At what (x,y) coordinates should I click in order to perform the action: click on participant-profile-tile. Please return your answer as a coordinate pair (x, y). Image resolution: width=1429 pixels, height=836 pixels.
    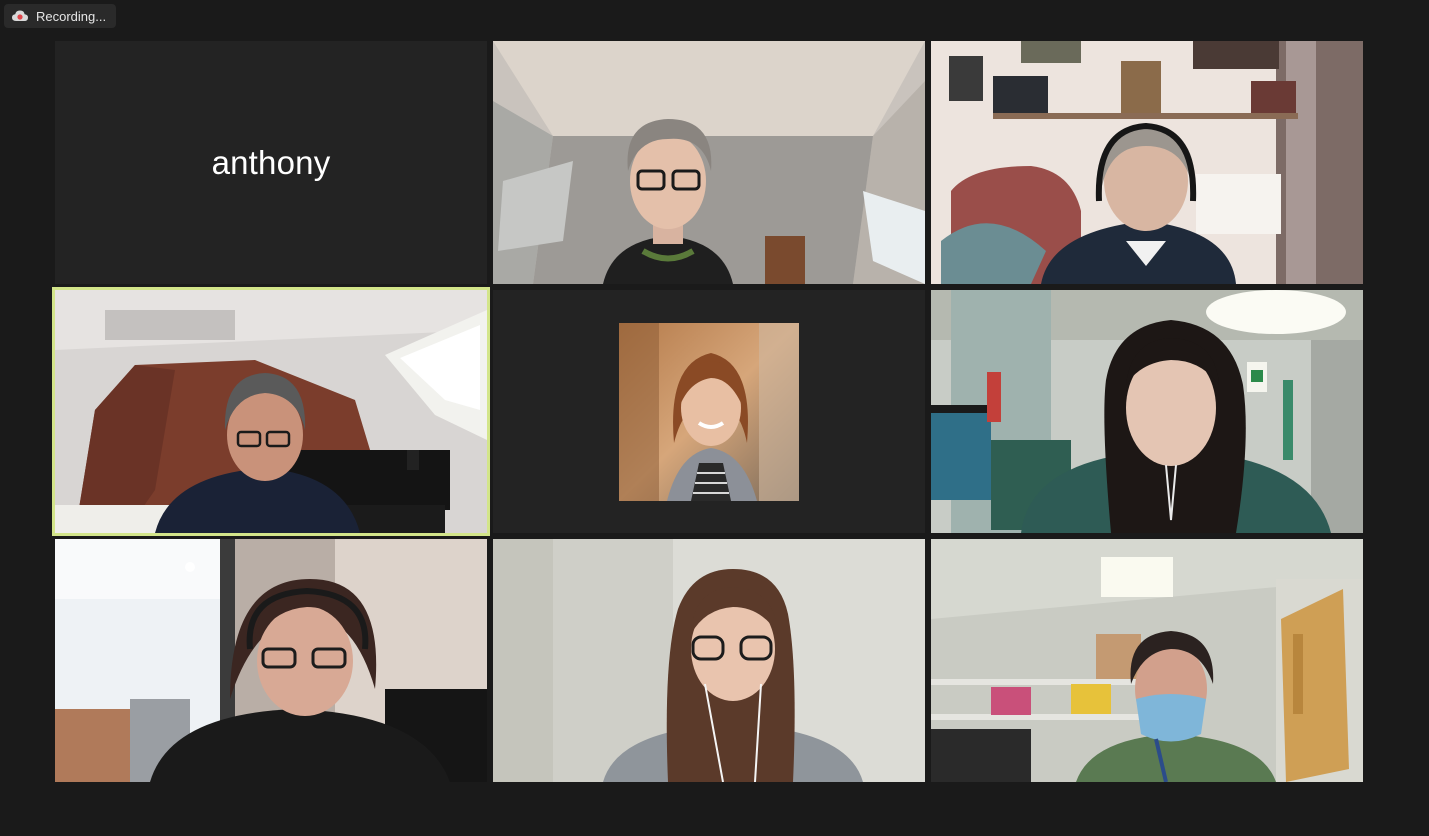
    Looking at the image, I should click on (709, 411).